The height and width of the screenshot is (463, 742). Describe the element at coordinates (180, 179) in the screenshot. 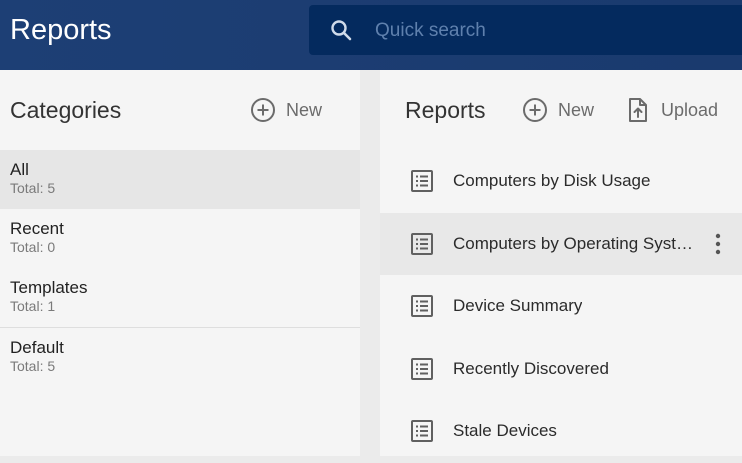

I see `category-item-all: All Total: 5` at that location.